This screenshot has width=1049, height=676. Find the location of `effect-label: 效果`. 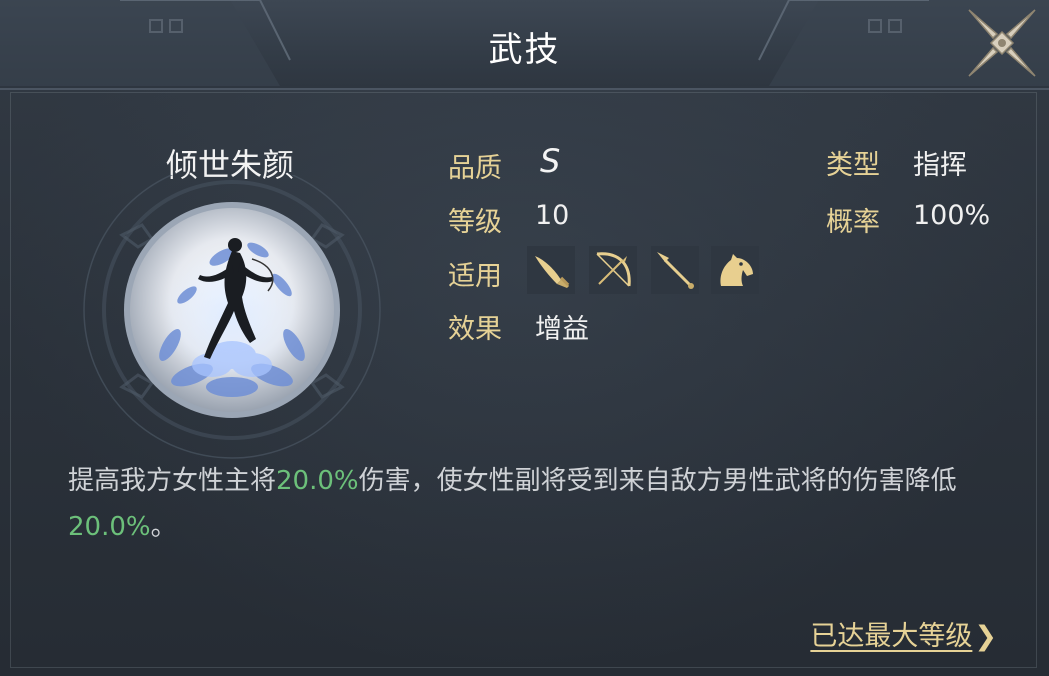

effect-label: 效果 is located at coordinates (475, 329).